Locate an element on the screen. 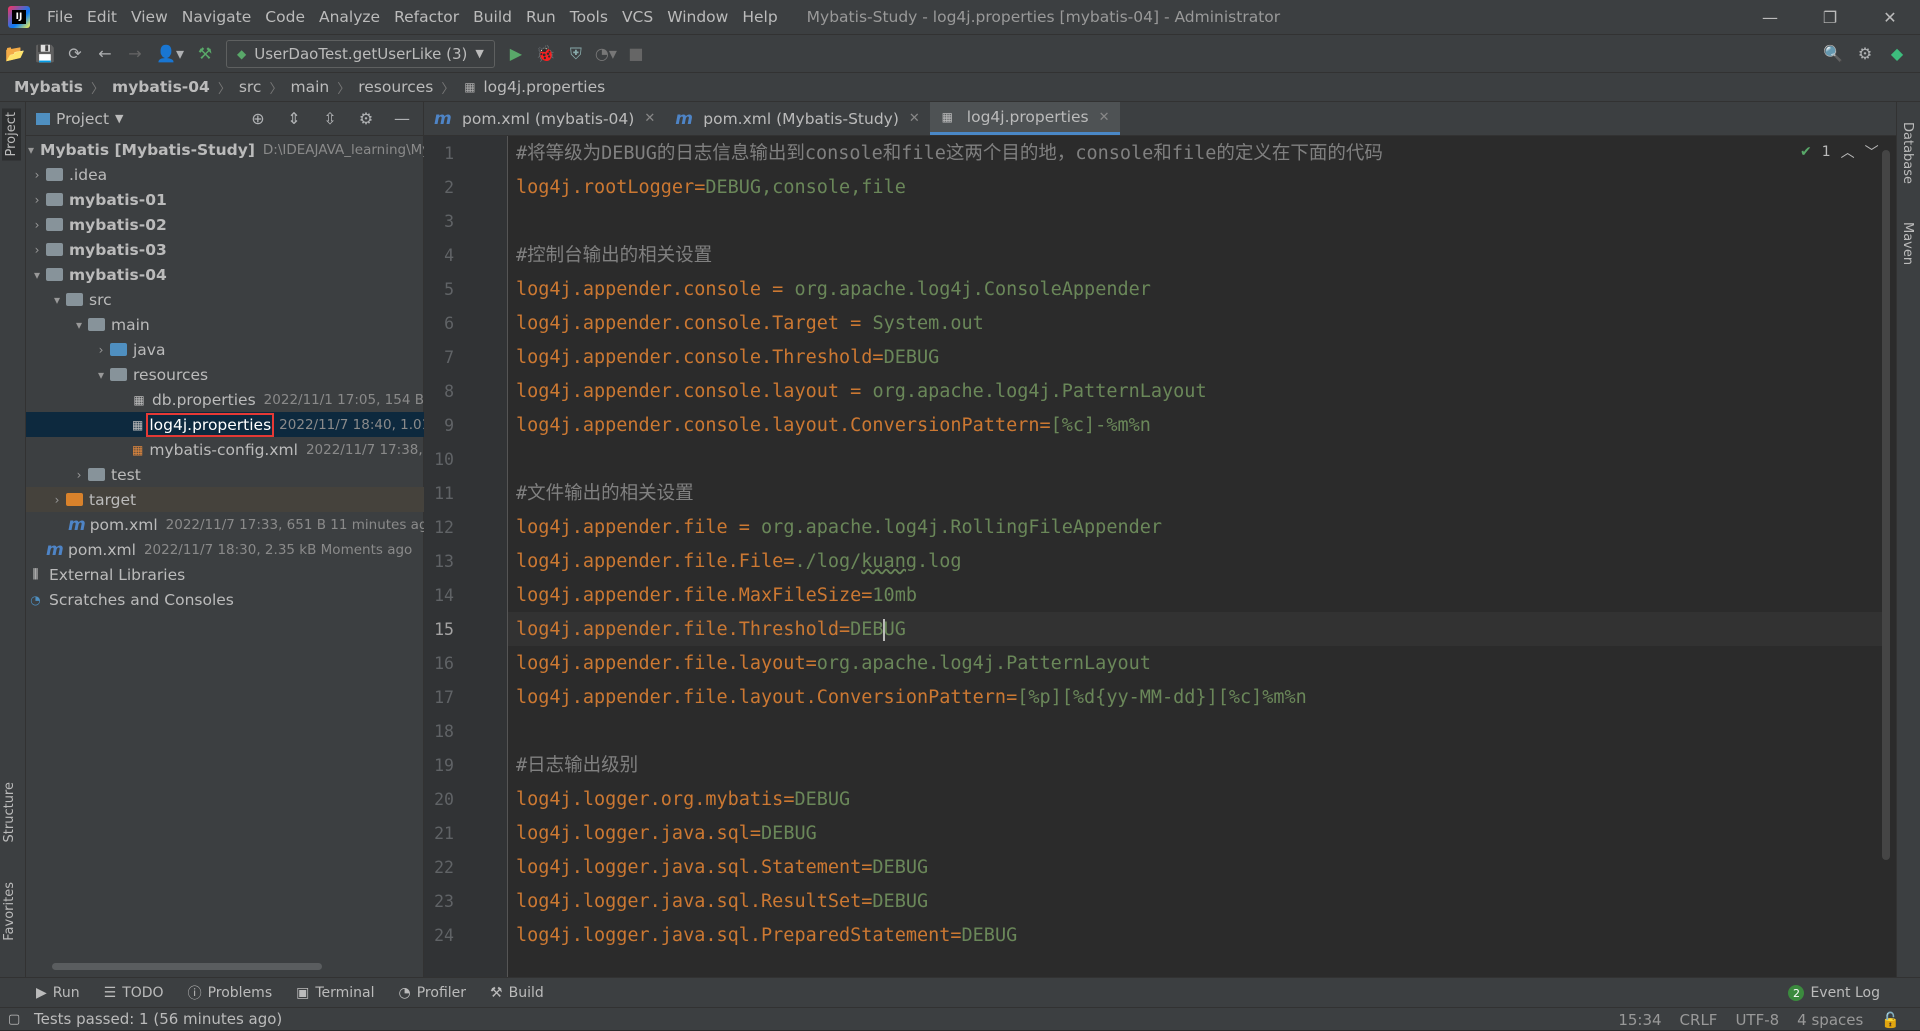 This screenshot has height=1031, width=1920. hide-panel-icon: — is located at coordinates (402, 119).